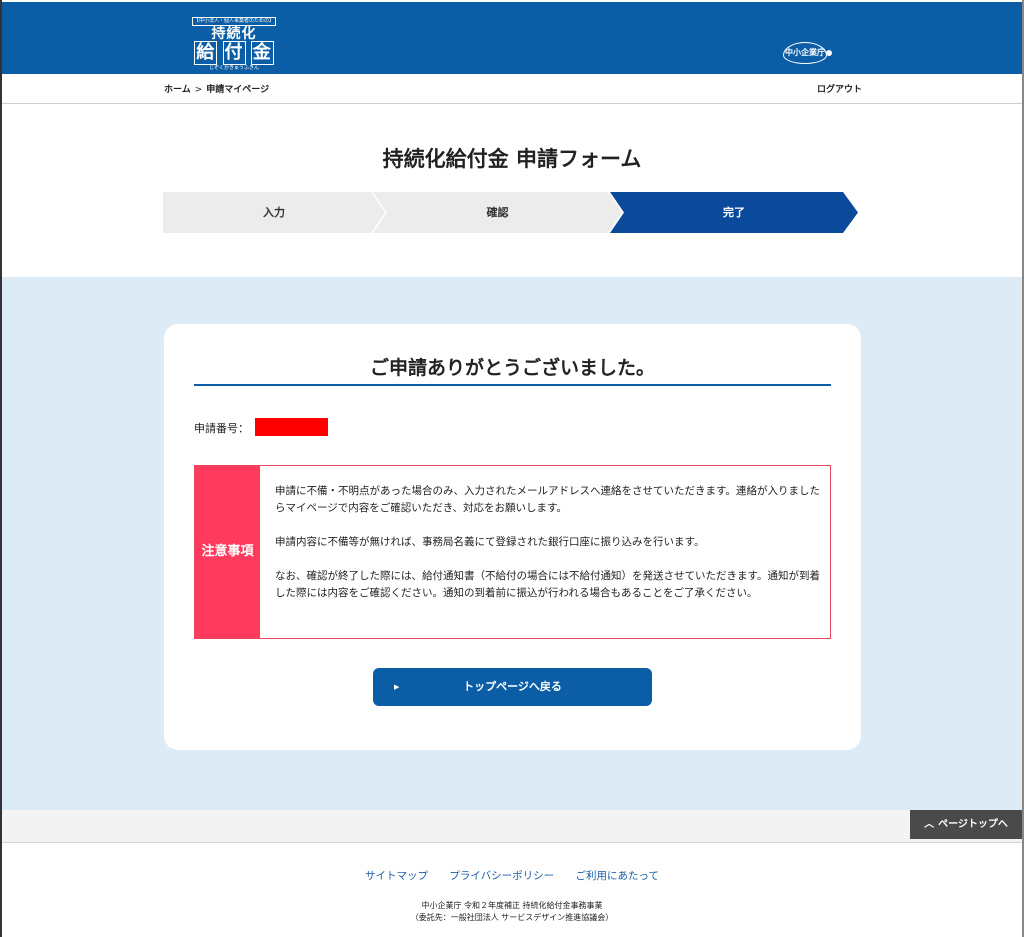  Describe the element at coordinates (973, 824) in the screenshot. I see `page-top-label: ページトップへ` at that location.